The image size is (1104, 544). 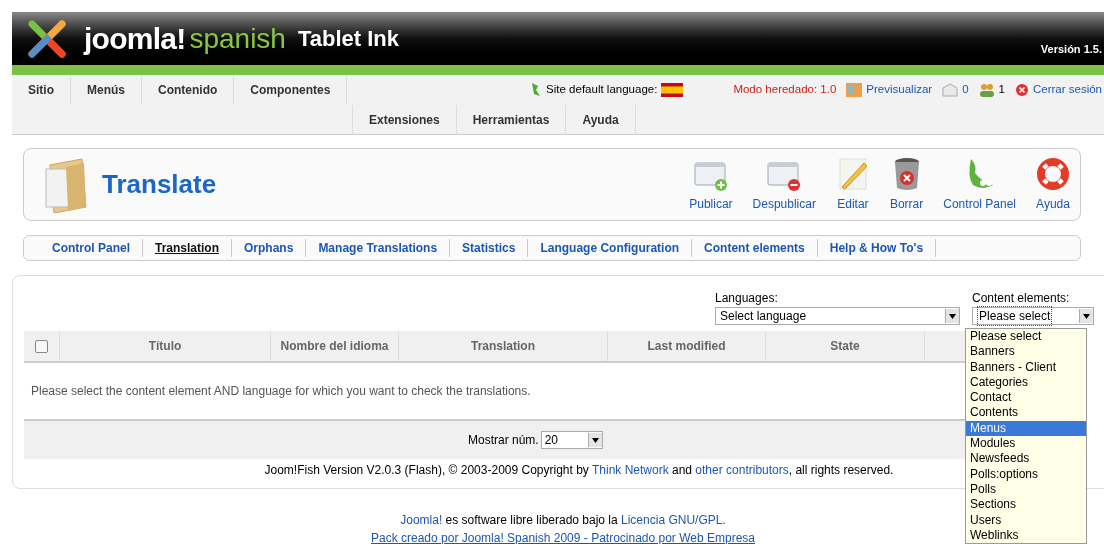 What do you see at coordinates (1026, 337) in the screenshot?
I see `dropdown-option: Please select` at bounding box center [1026, 337].